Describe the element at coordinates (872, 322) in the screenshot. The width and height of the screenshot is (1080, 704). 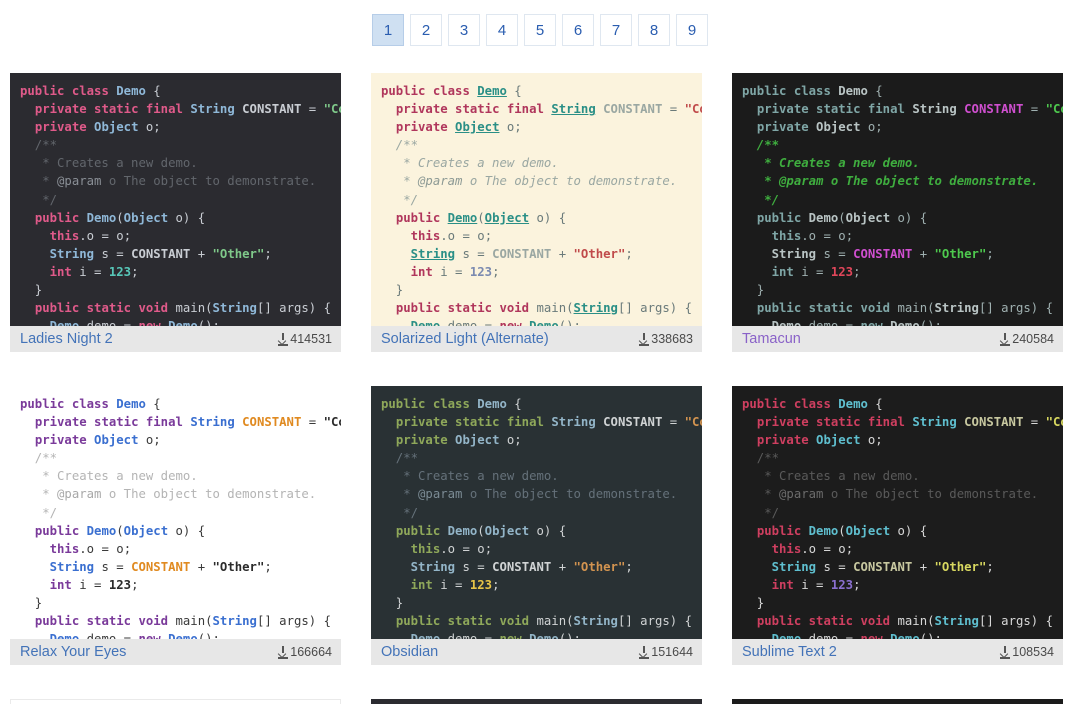
I see `code-token-keyword: new` at that location.